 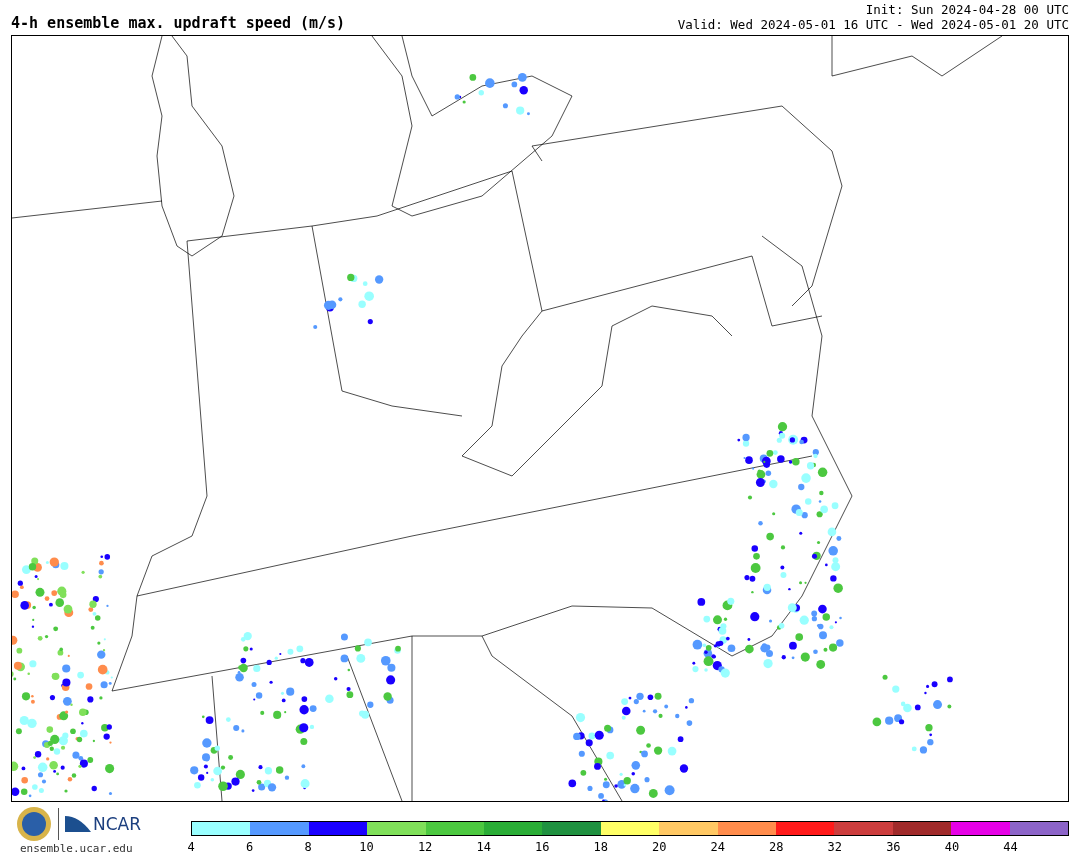 I want to click on colorbar-tick-label: 6, so click(x=249, y=847).